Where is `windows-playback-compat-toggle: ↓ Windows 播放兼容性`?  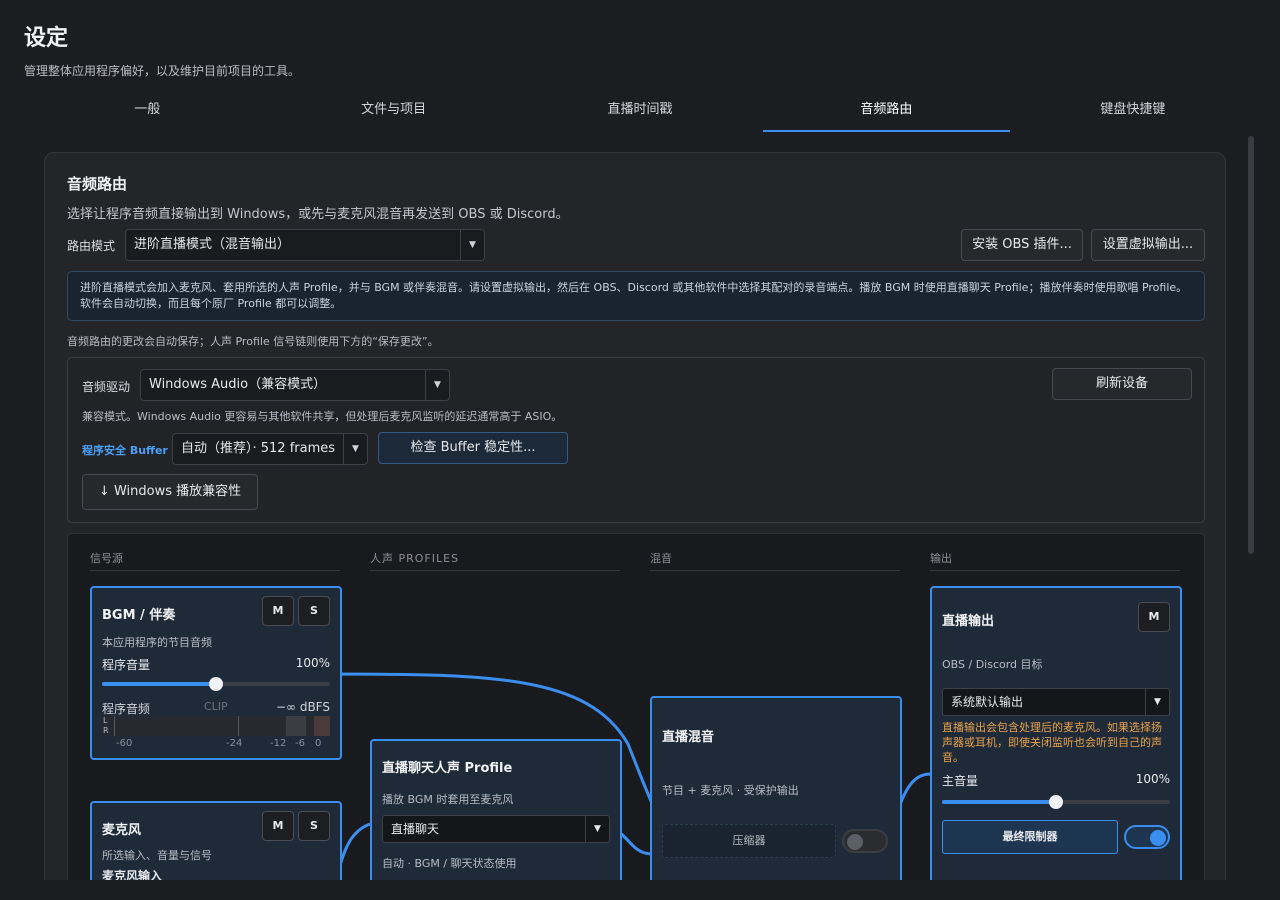
windows-playback-compat-toggle: ↓ Windows 播放兼容性 is located at coordinates (170, 492).